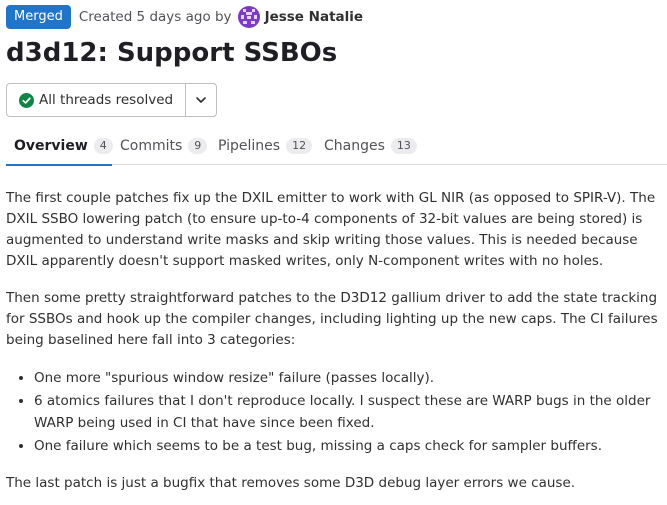 The width and height of the screenshot is (667, 505). What do you see at coordinates (103, 146) in the screenshot?
I see `tab-count-badge: 4` at bounding box center [103, 146].